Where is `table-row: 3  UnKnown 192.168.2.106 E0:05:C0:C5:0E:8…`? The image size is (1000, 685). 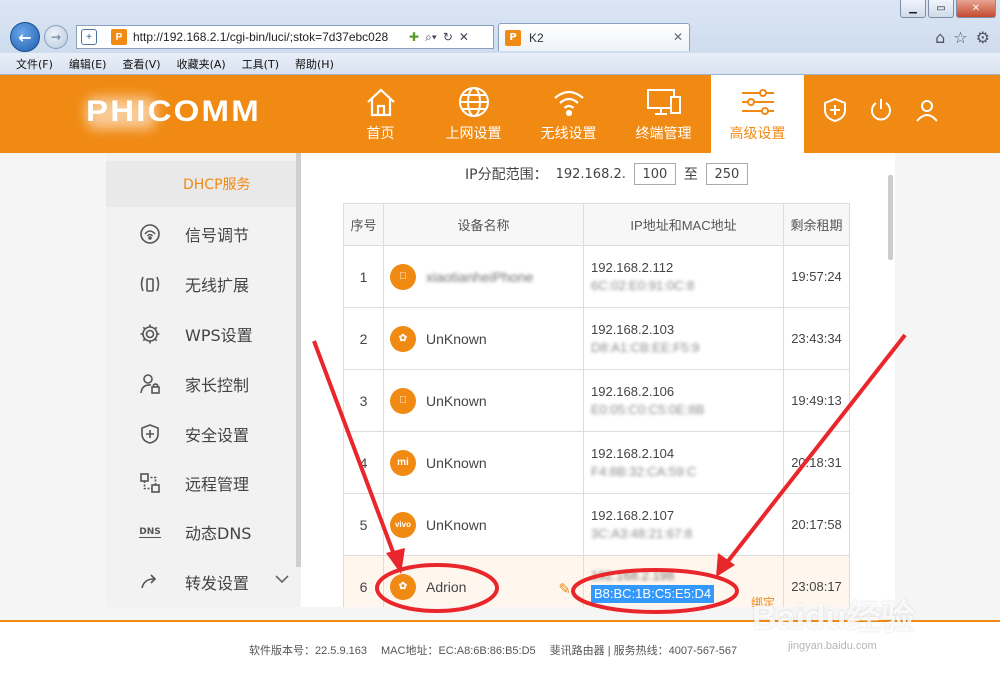
table-row: 3  UnKnown 192.168.2.106 E0:05:C0:C5:0E:8… is located at coordinates (596, 400).